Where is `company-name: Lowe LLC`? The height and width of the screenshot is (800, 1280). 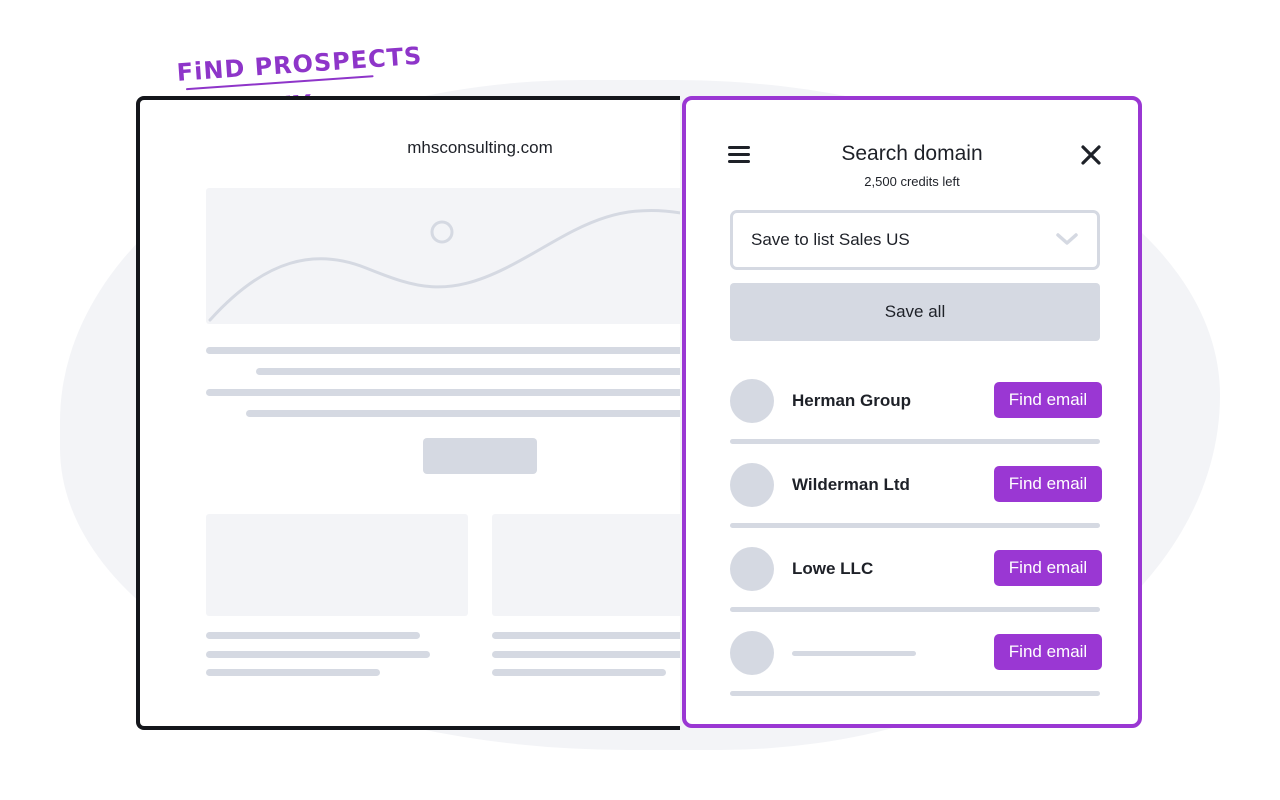 company-name: Lowe LLC is located at coordinates (833, 568).